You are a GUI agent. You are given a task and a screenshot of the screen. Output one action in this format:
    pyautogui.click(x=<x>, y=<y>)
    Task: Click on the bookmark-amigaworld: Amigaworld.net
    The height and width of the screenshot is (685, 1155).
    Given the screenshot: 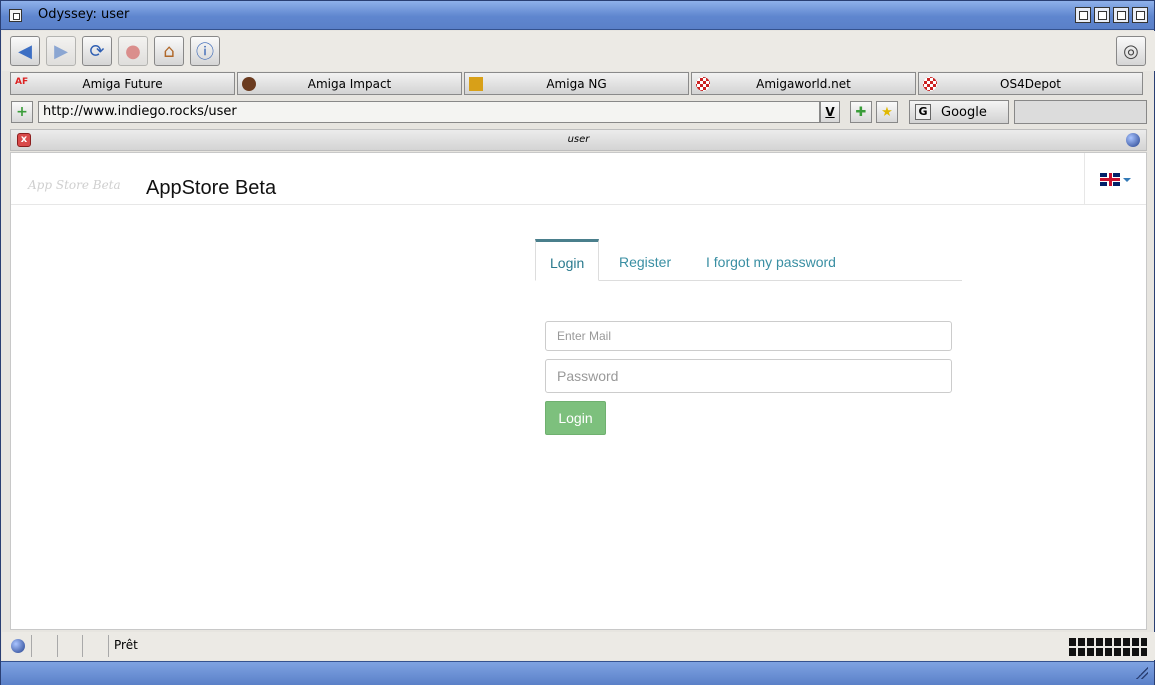 What is the action you would take?
    pyautogui.click(x=803, y=83)
    